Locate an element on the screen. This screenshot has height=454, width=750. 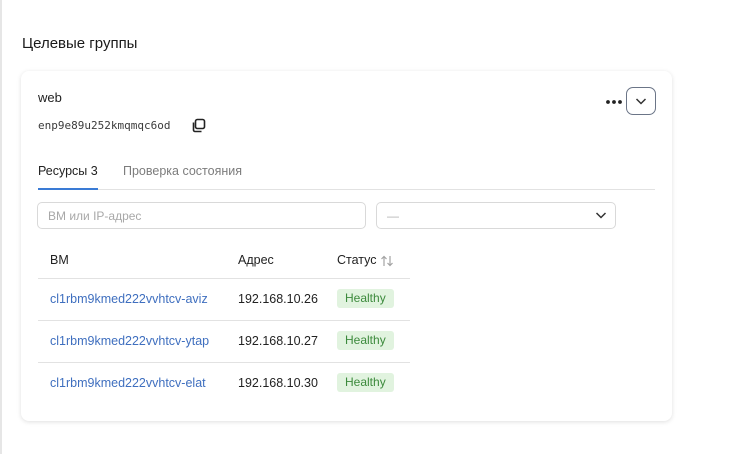
expand-button is located at coordinates (641, 101).